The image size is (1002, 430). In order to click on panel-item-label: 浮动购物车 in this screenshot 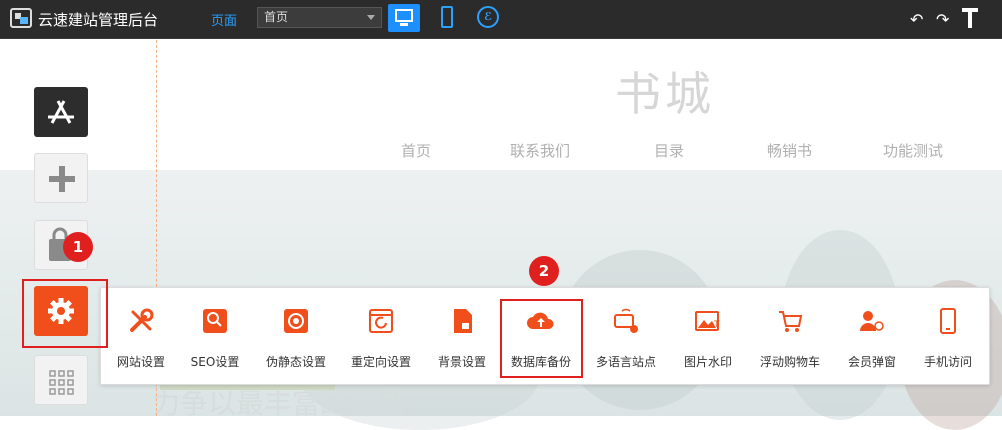, I will do `click(789, 362)`.